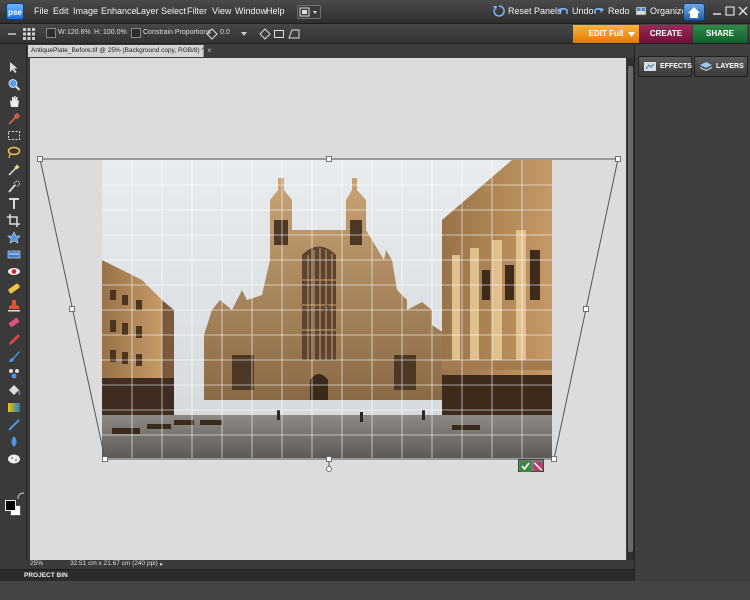 Image resolution: width=750 pixels, height=600 pixels. I want to click on lasso-icon, so click(14, 152).